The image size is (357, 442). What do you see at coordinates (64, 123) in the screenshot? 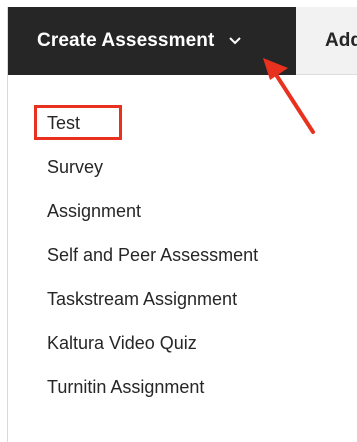
I see `menu-item-label: Test` at bounding box center [64, 123].